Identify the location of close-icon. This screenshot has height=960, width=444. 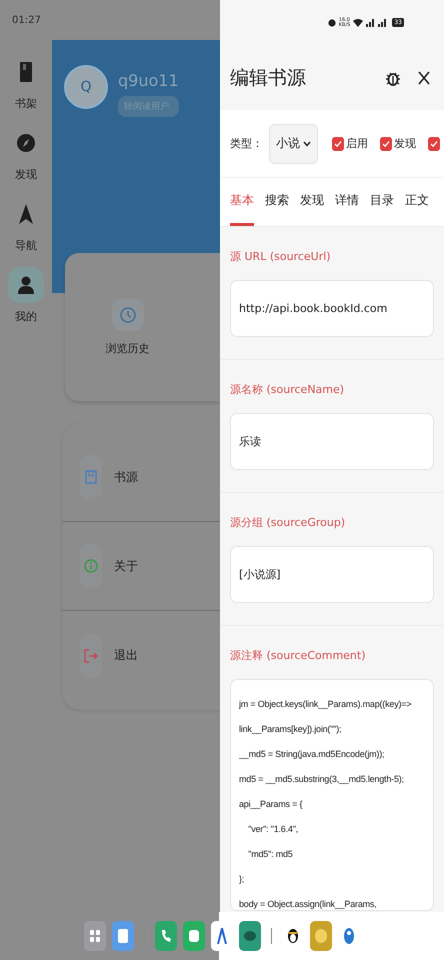
(424, 77).